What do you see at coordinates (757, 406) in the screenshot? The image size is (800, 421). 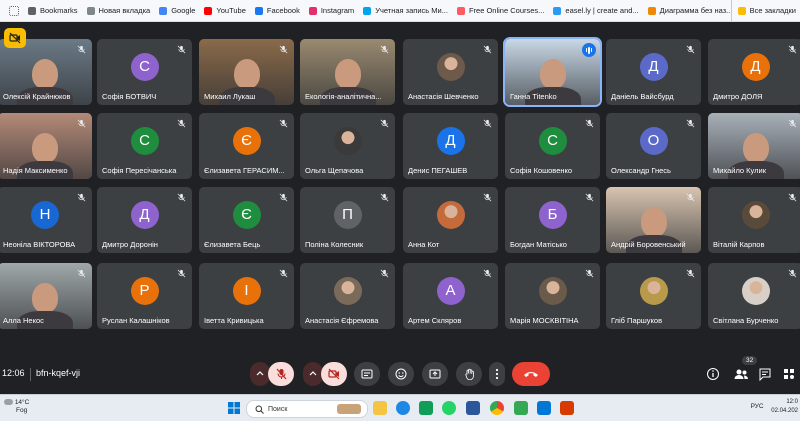 I see `language-indicator: РУС` at bounding box center [757, 406].